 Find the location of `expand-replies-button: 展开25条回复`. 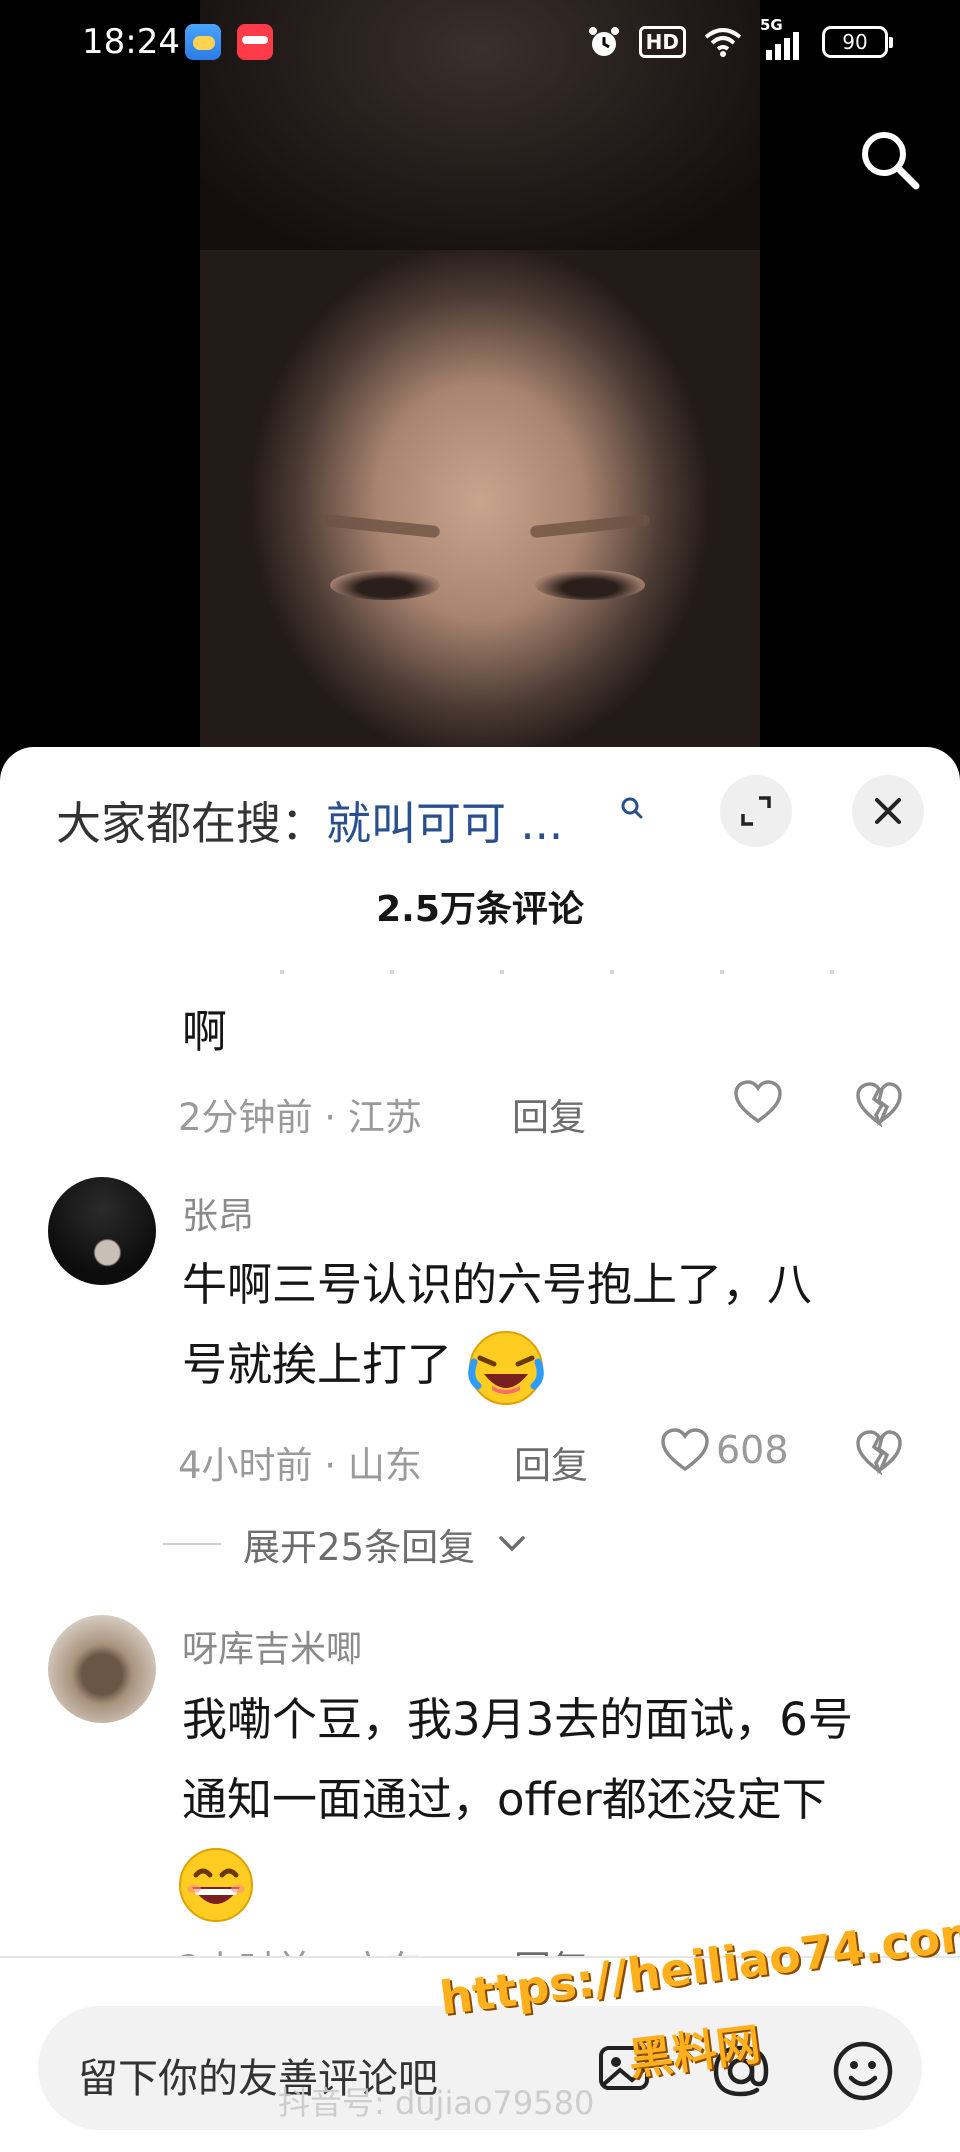

expand-replies-button: 展开25条回复 is located at coordinates (345, 1544).